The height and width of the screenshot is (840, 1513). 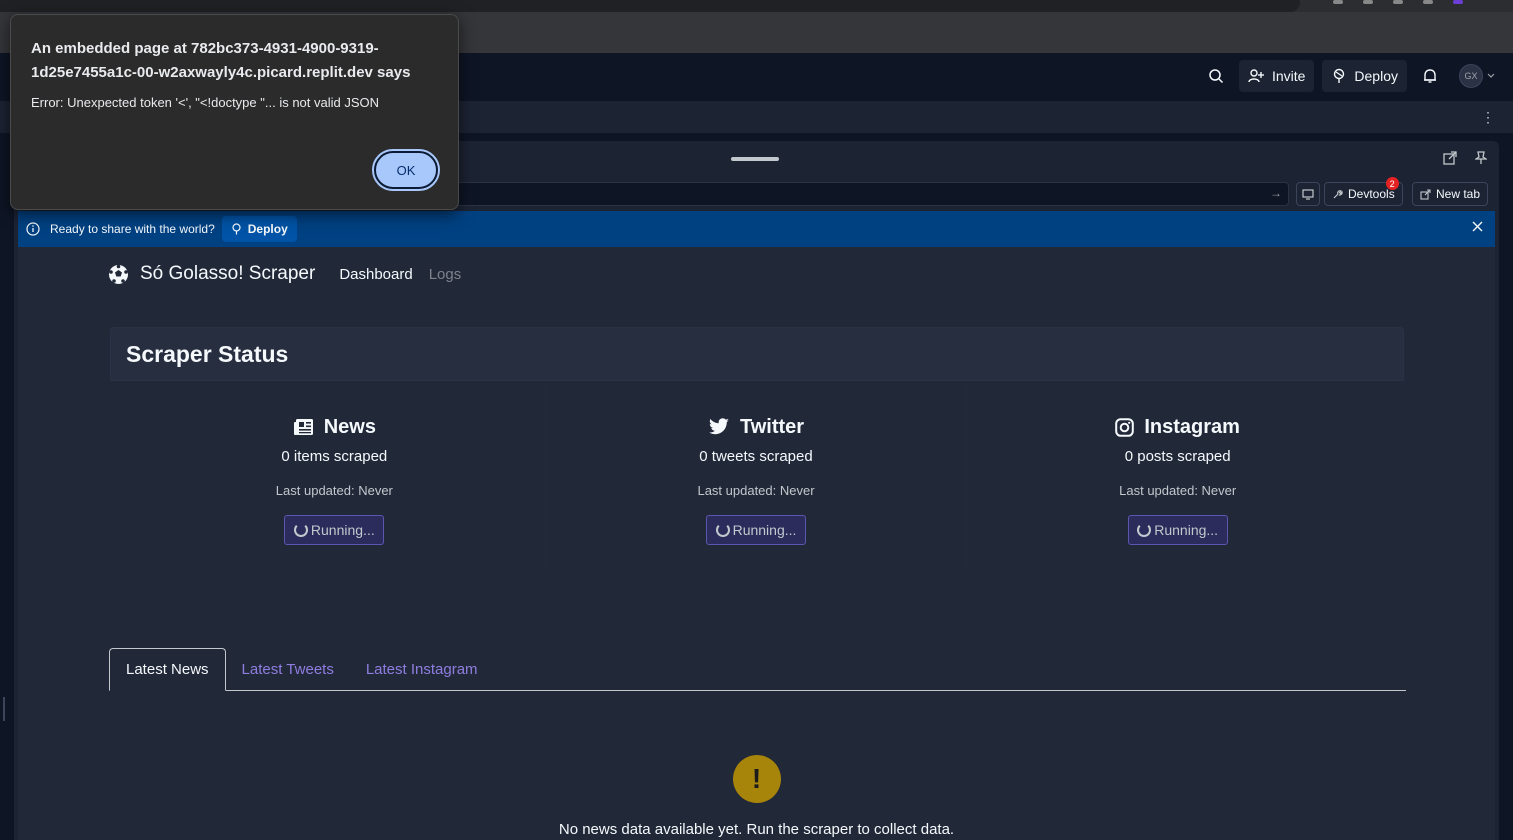 I want to click on source-name: Twitter, so click(x=772, y=426).